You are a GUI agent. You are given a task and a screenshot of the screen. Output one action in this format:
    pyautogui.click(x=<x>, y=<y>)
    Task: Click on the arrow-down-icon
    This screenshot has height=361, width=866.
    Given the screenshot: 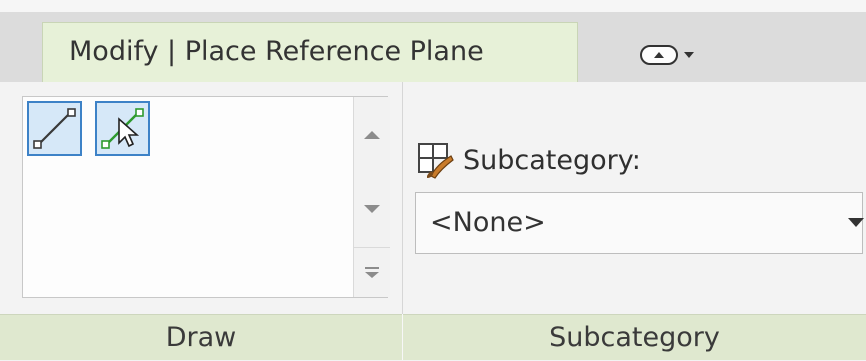 What is the action you would take?
    pyautogui.click(x=372, y=209)
    